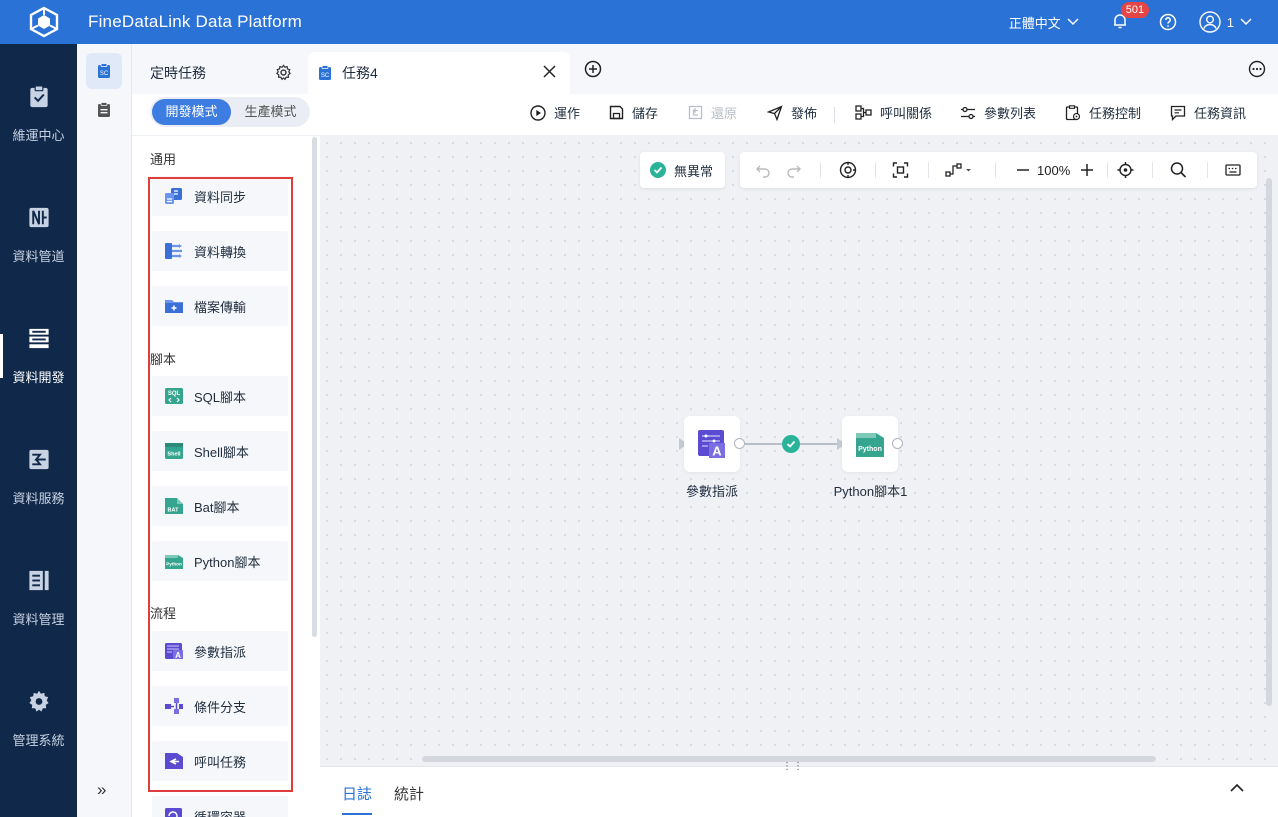 Image resolution: width=1278 pixels, height=817 pixels. Describe the element at coordinates (1087, 170) in the screenshot. I see `zoom-in-icon` at that location.